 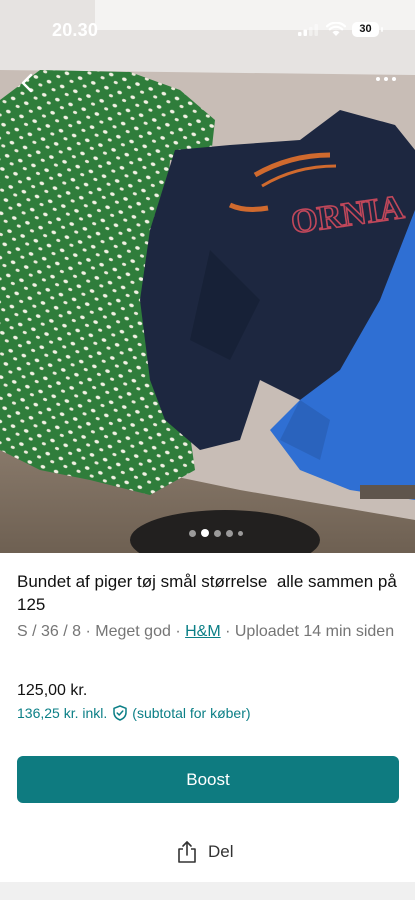 What do you see at coordinates (52, 690) in the screenshot?
I see `item-price: 125,00 kr.` at bounding box center [52, 690].